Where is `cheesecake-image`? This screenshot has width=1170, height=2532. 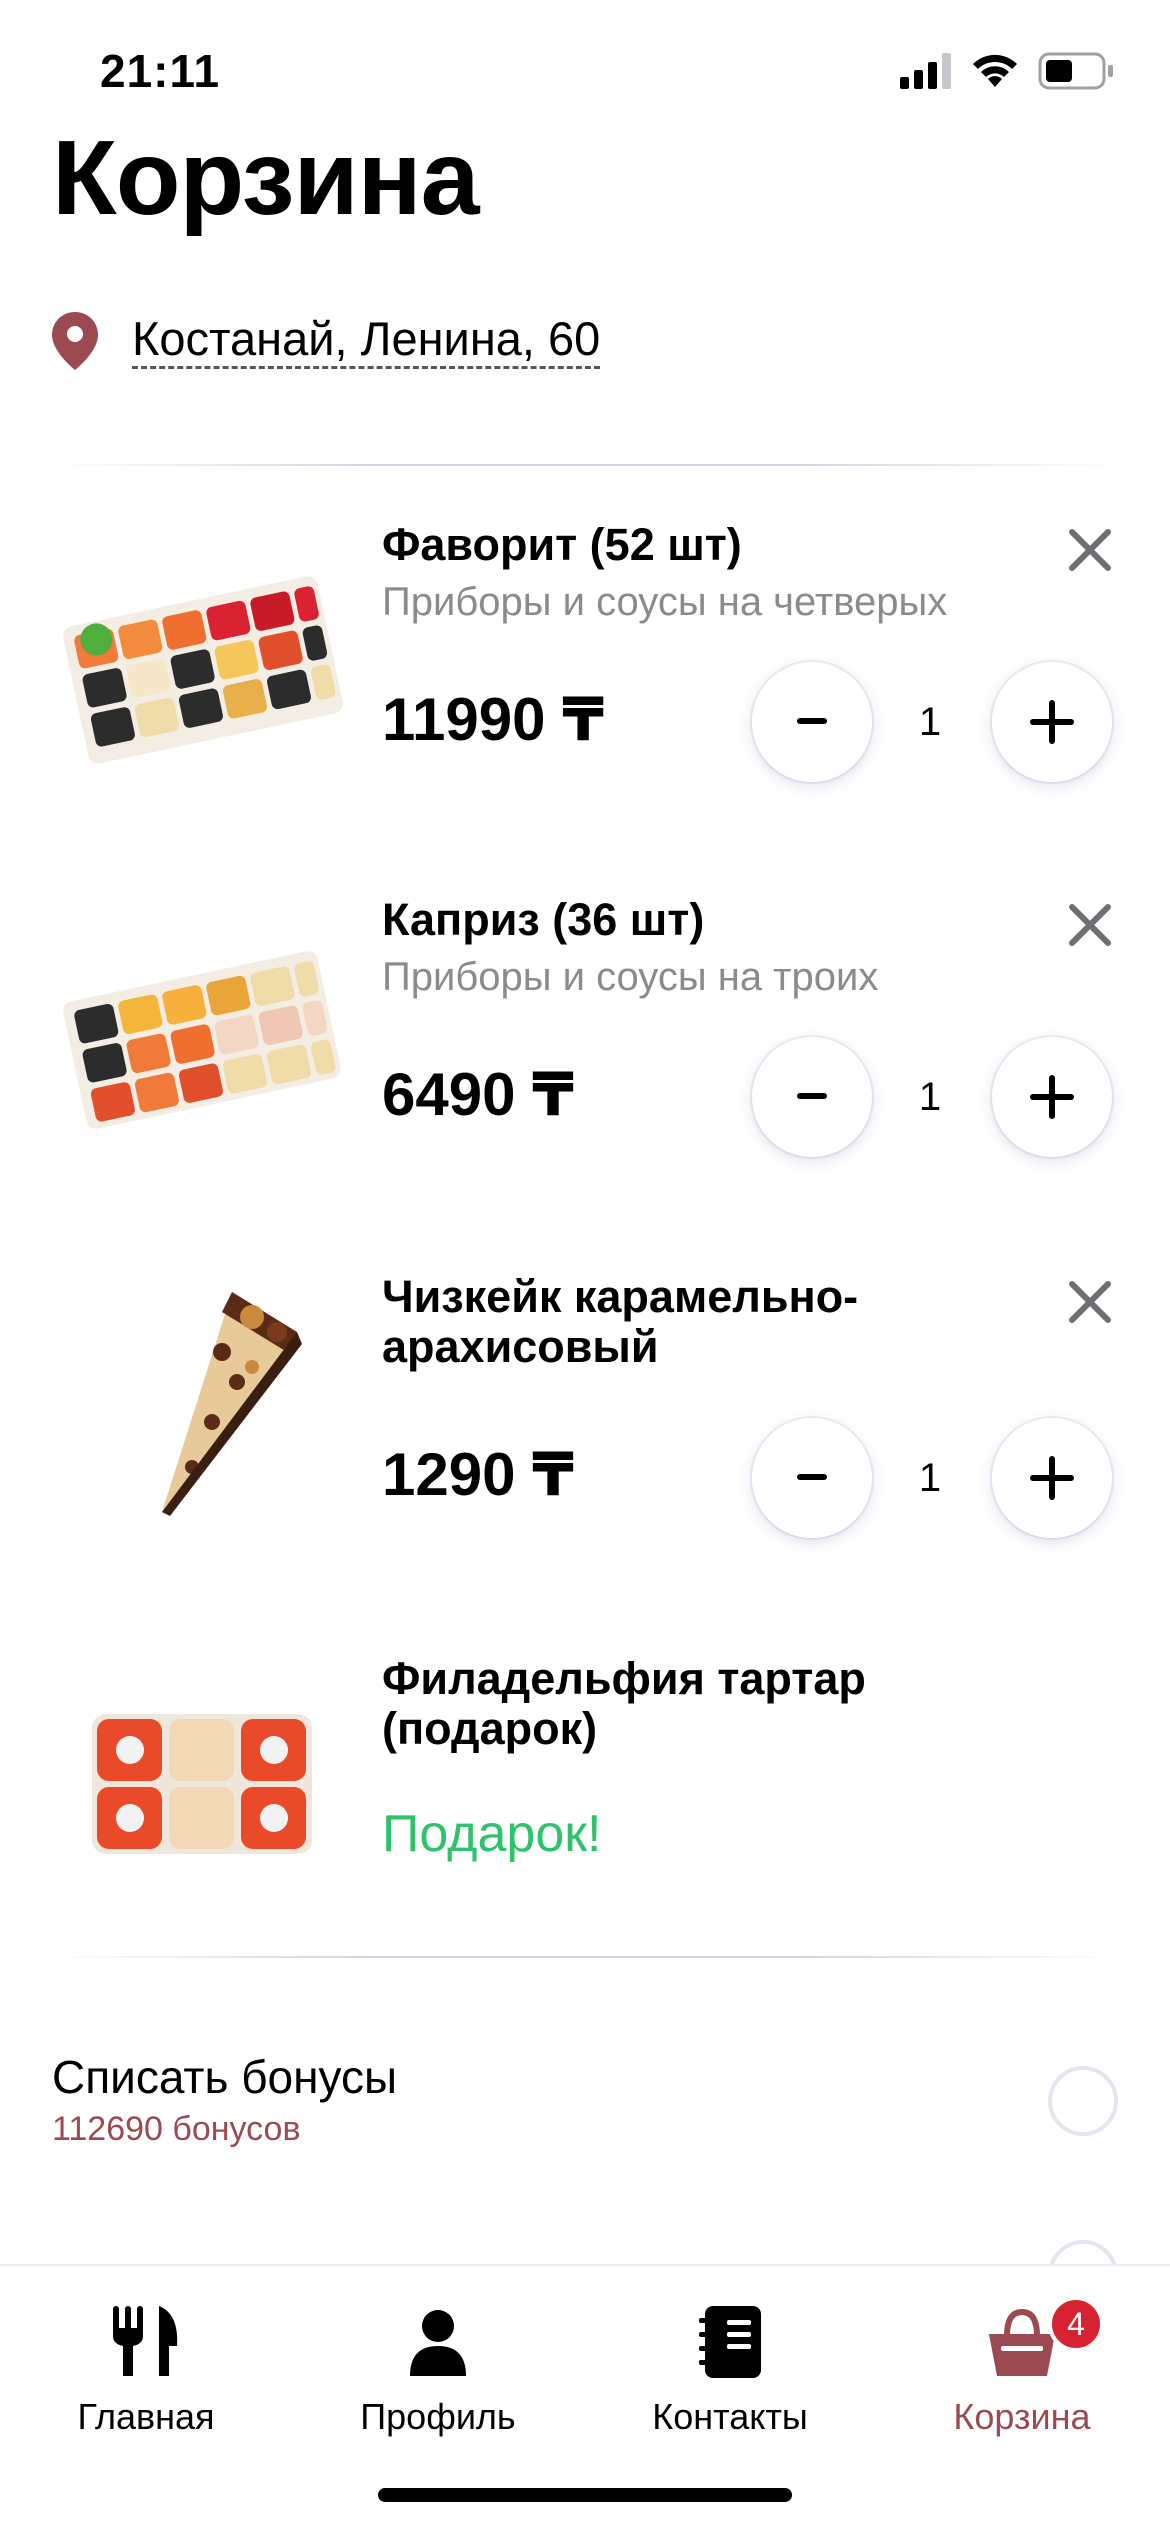 cheesecake-image is located at coordinates (232, 1404).